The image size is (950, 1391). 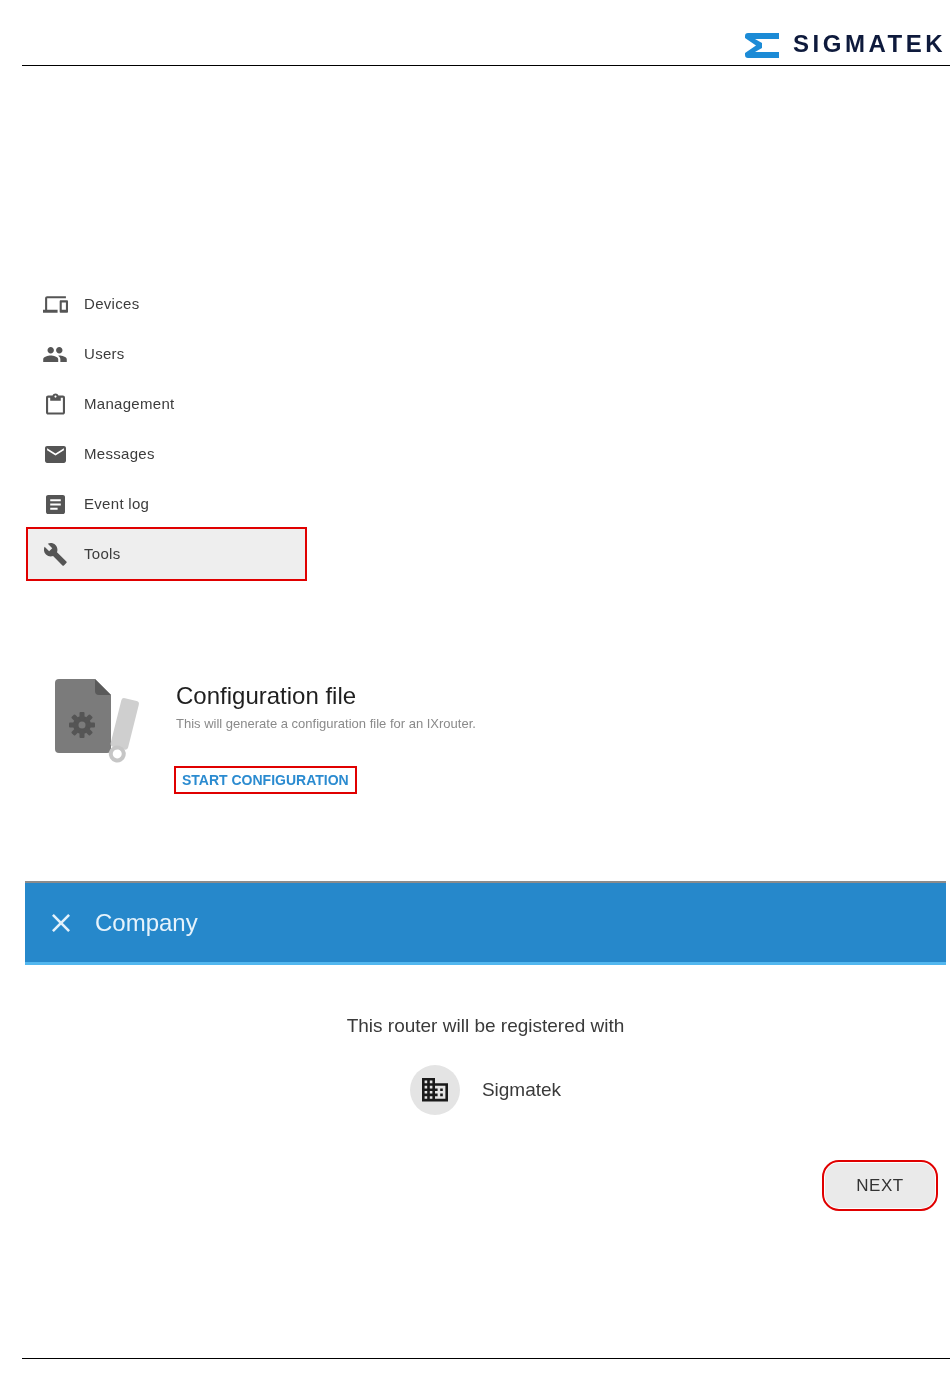 What do you see at coordinates (55, 454) in the screenshot?
I see `envelope-icon` at bounding box center [55, 454].